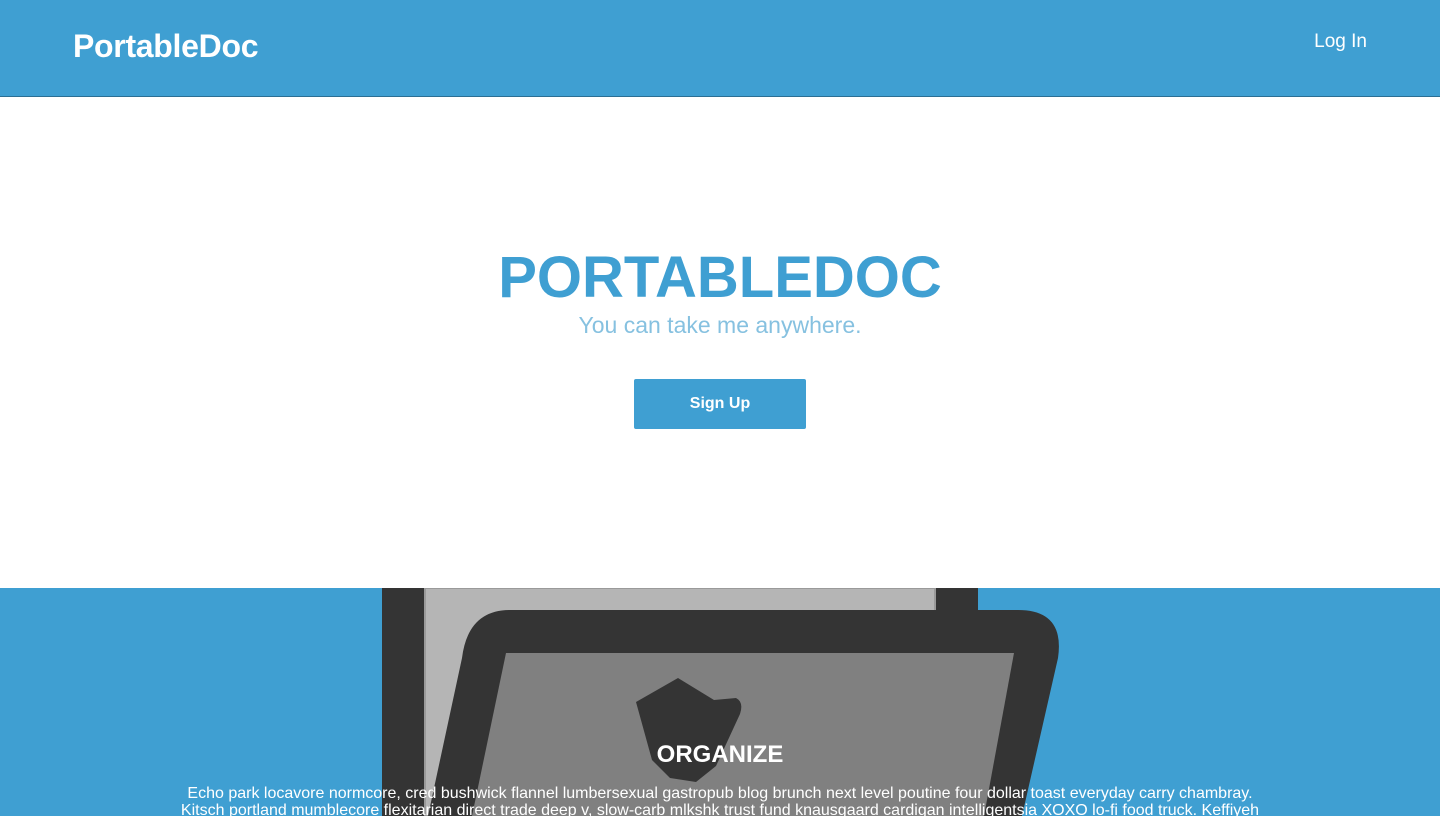 Image resolution: width=1440 pixels, height=816 pixels. What do you see at coordinates (720, 754) in the screenshot?
I see `feature-title: ORGANIZE` at bounding box center [720, 754].